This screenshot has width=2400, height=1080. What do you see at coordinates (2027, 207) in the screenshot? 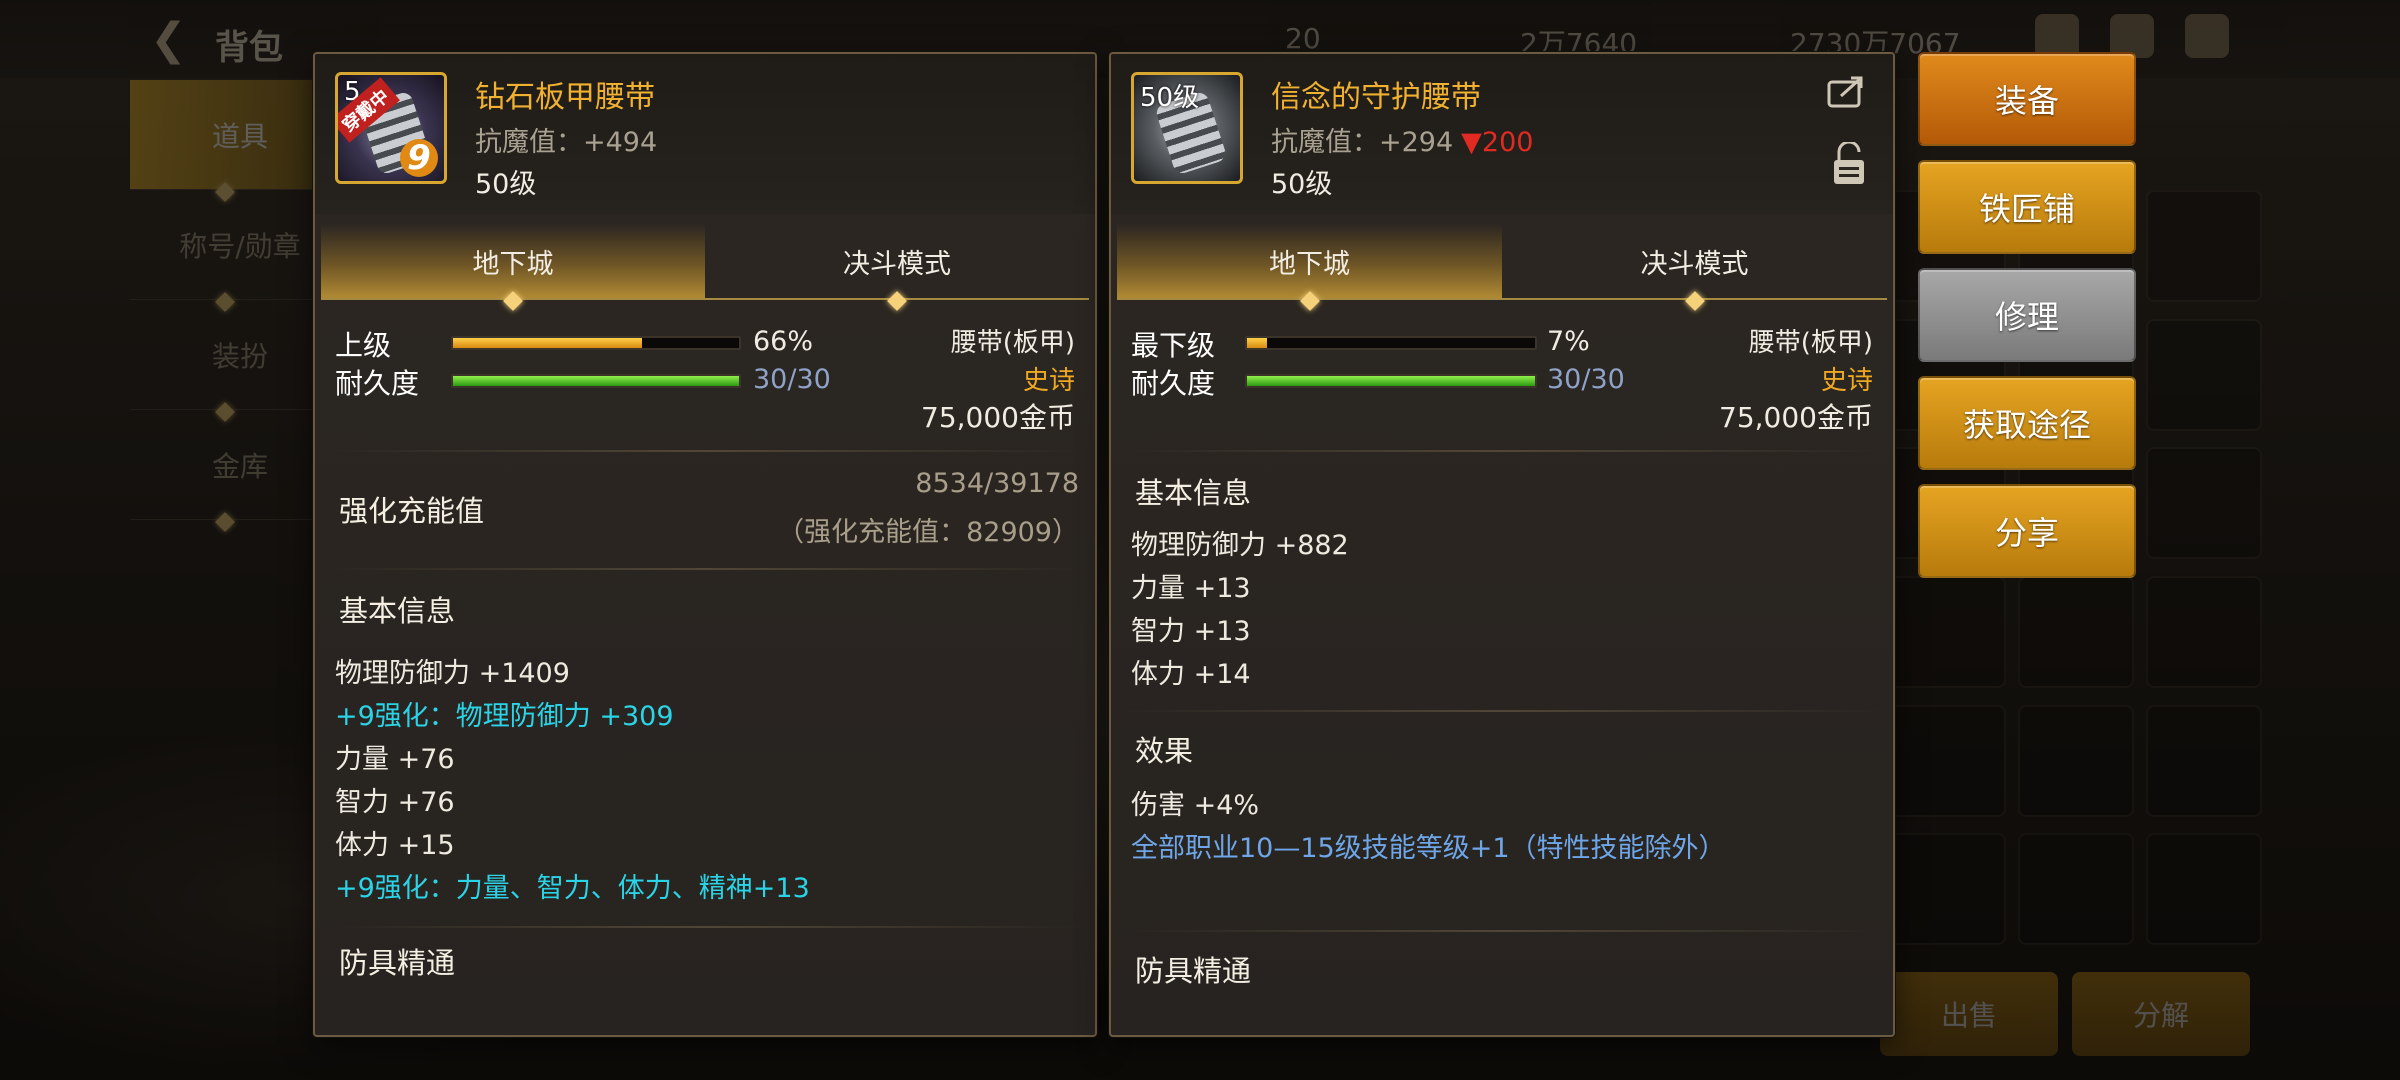
I see `blacksmith-button: 铁匠铺` at bounding box center [2027, 207].